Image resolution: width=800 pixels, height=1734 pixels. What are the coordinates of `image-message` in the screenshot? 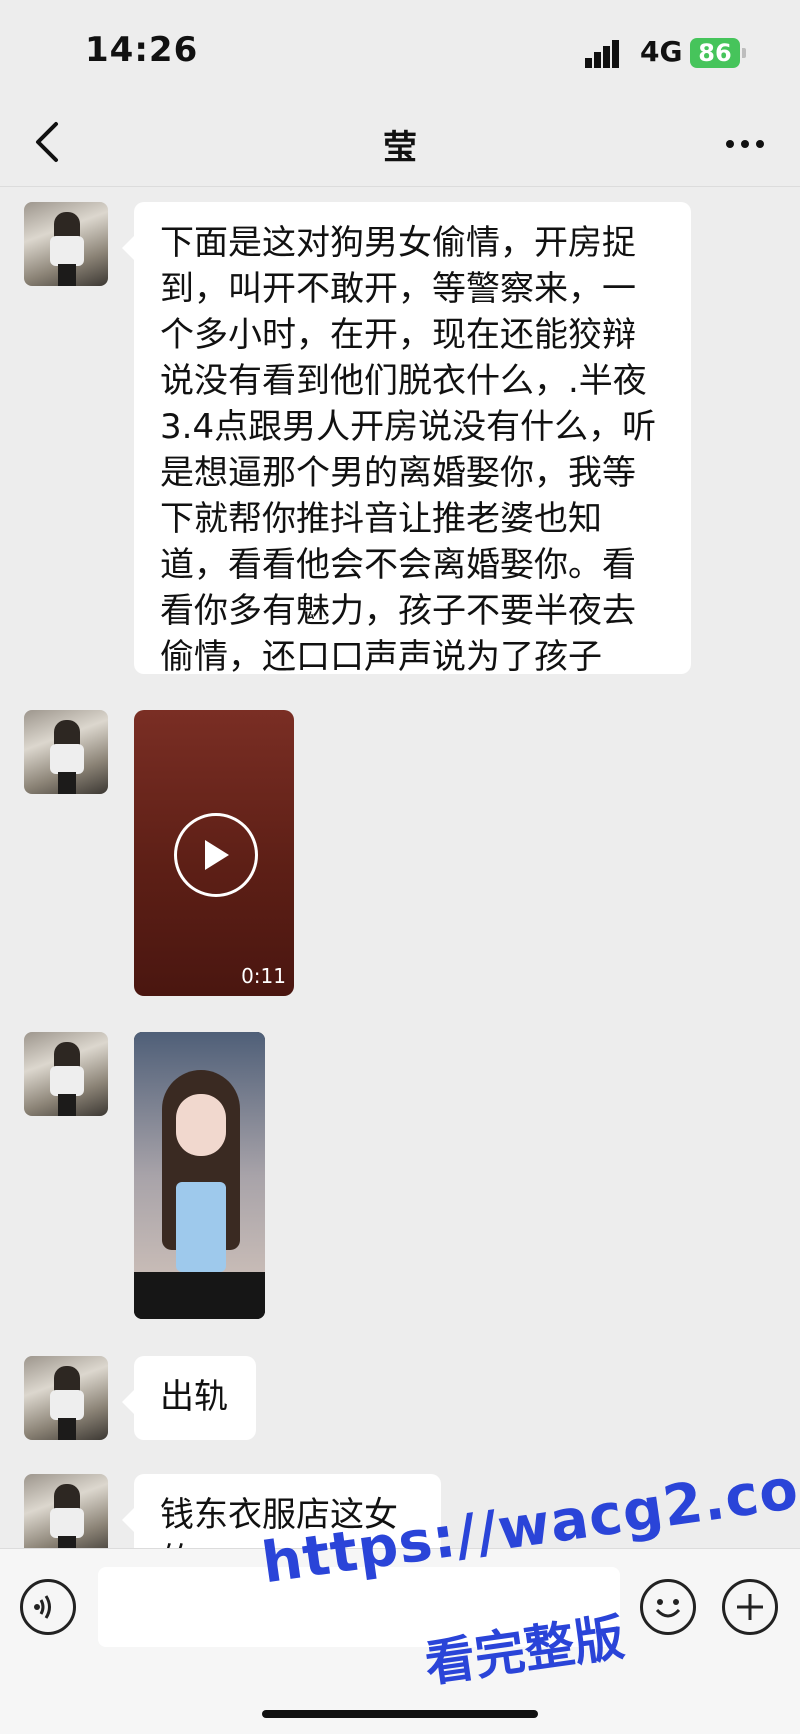 It's located at (199, 1175).